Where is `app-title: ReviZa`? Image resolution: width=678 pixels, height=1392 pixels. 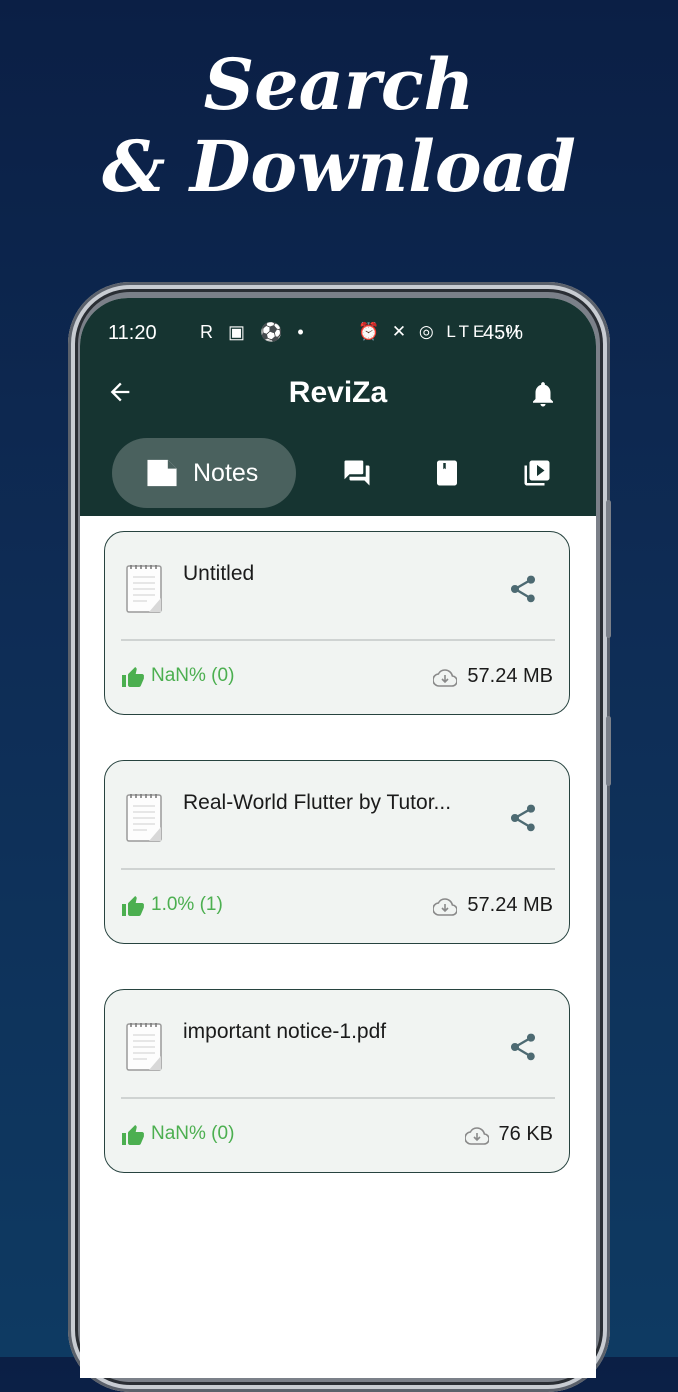 app-title: ReviZa is located at coordinates (338, 392).